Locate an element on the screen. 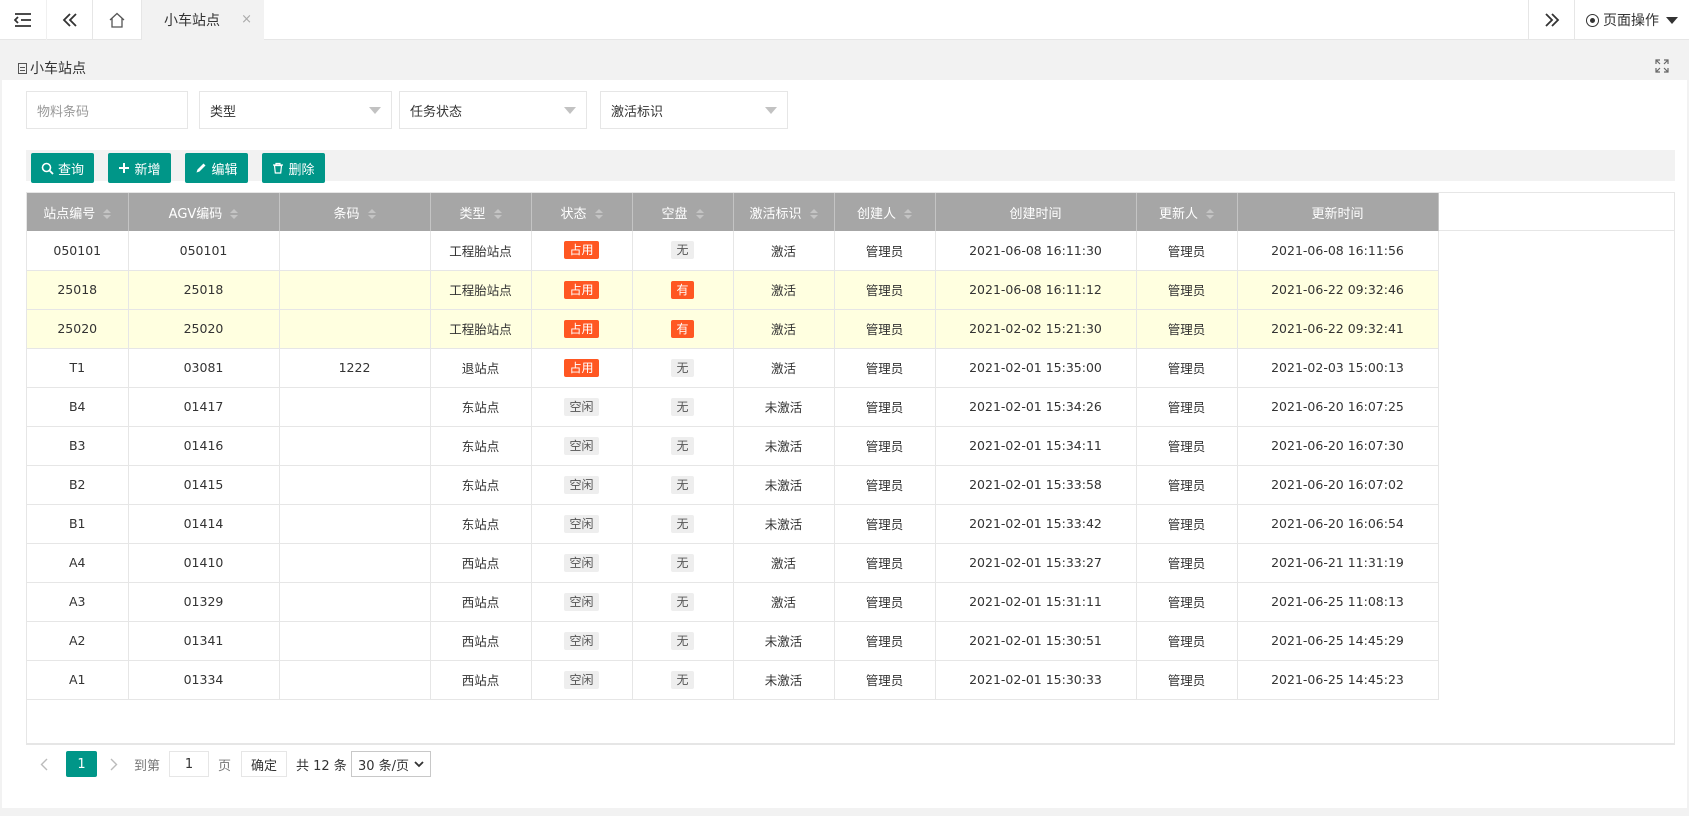 This screenshot has height=816, width=1689. column-header: 状态 is located at coordinates (582, 212).